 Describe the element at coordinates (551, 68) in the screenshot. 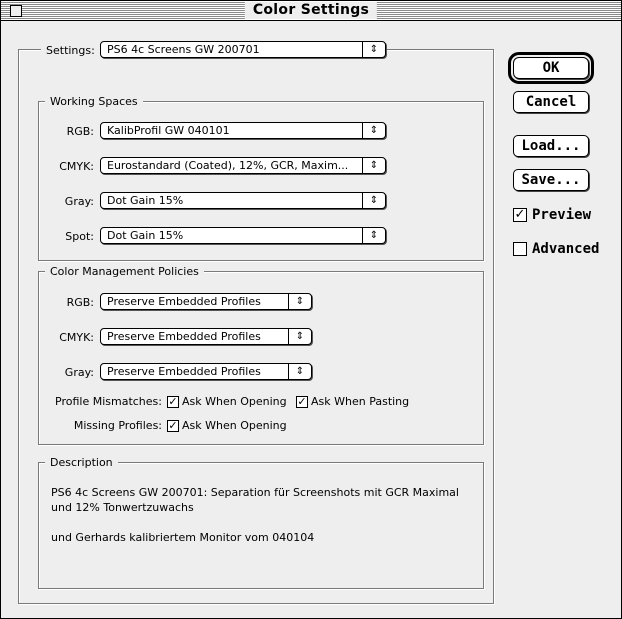

I see `ok-button: OK` at that location.